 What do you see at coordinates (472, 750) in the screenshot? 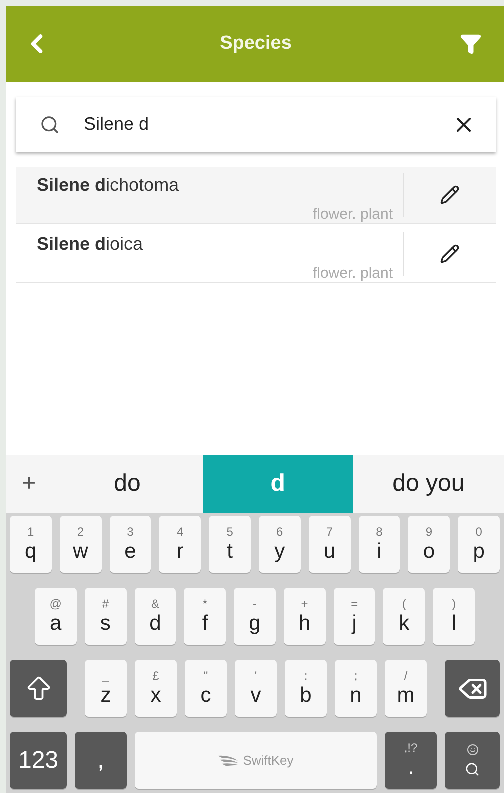
I see `smiley-icon` at bounding box center [472, 750].